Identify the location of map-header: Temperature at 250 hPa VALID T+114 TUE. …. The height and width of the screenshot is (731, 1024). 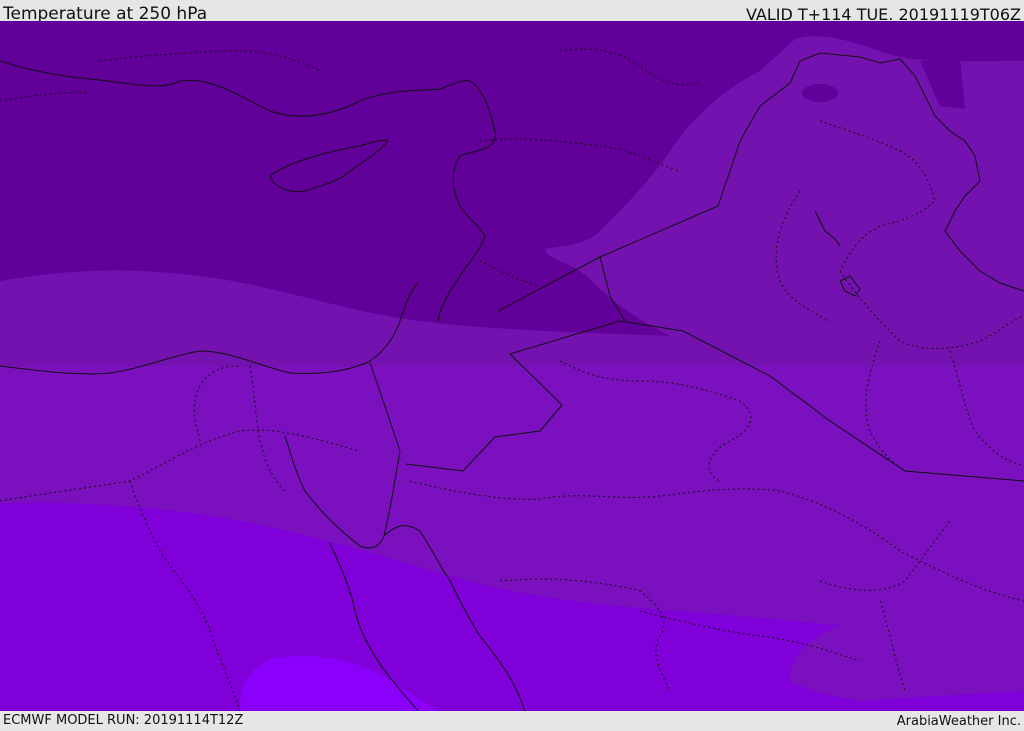
(512, 12).